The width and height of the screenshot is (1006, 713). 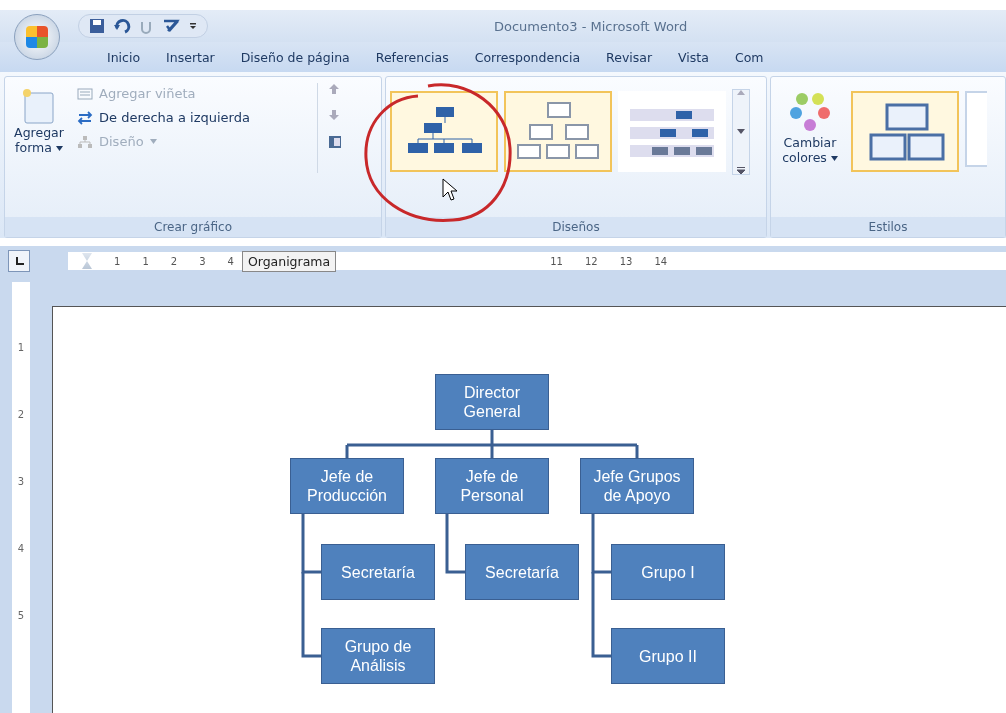 I want to click on bullet-list-icon, so click(x=85, y=93).